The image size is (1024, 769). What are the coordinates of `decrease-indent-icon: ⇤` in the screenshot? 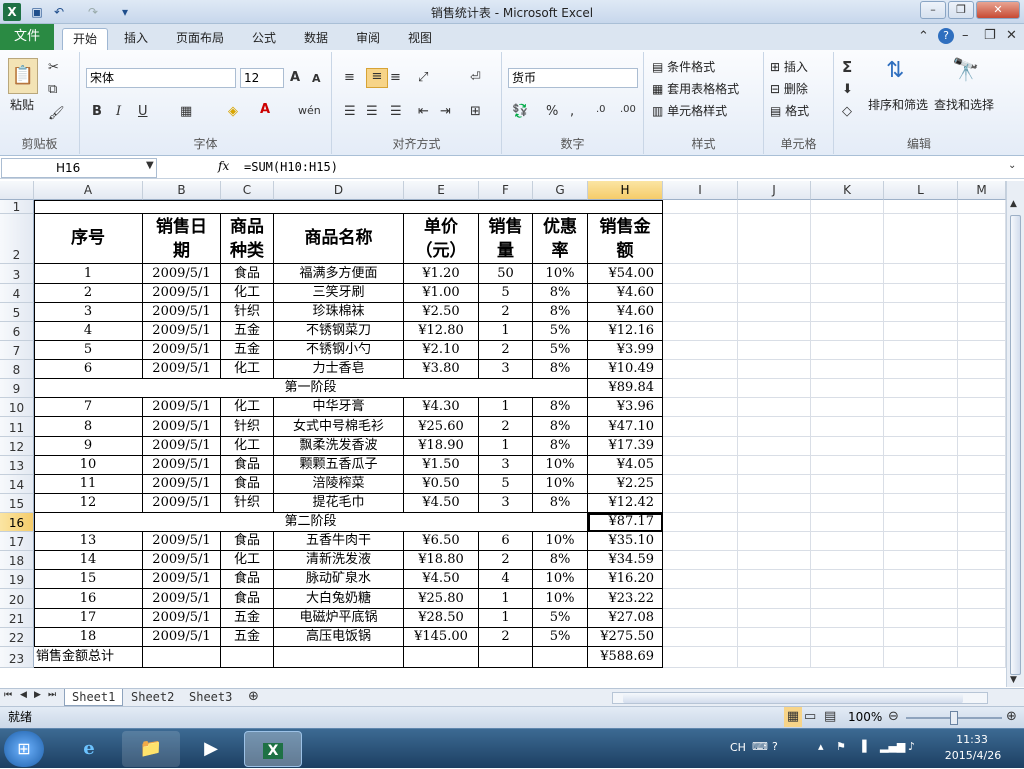 It's located at (423, 111).